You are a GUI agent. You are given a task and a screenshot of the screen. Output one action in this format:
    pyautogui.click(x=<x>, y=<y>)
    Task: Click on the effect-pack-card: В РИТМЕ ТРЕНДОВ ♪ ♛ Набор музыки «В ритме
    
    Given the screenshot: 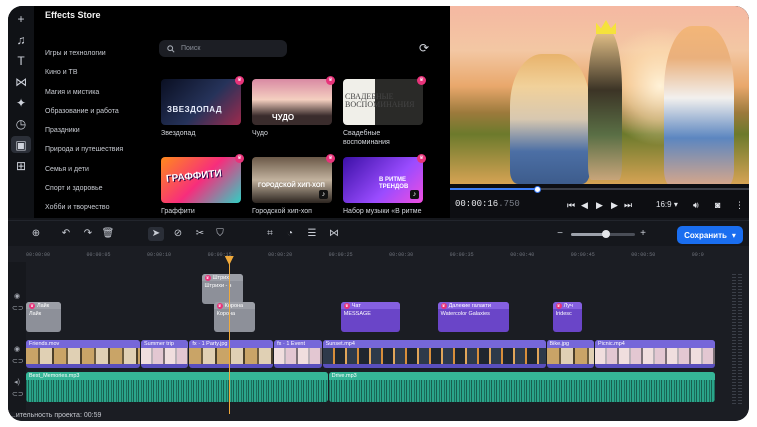 What is the action you would take?
    pyautogui.click(x=384, y=185)
    